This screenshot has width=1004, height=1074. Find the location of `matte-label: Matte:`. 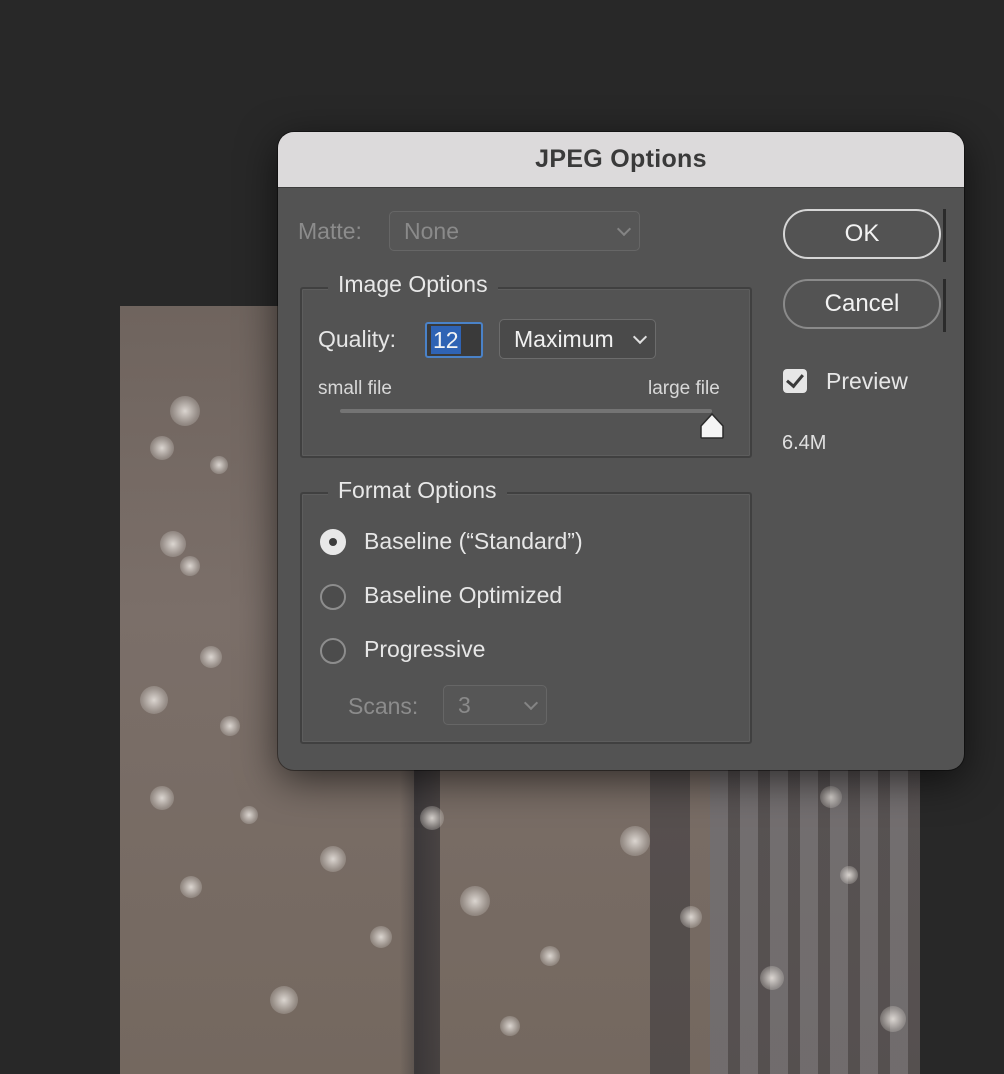

matte-label: Matte: is located at coordinates (330, 231).